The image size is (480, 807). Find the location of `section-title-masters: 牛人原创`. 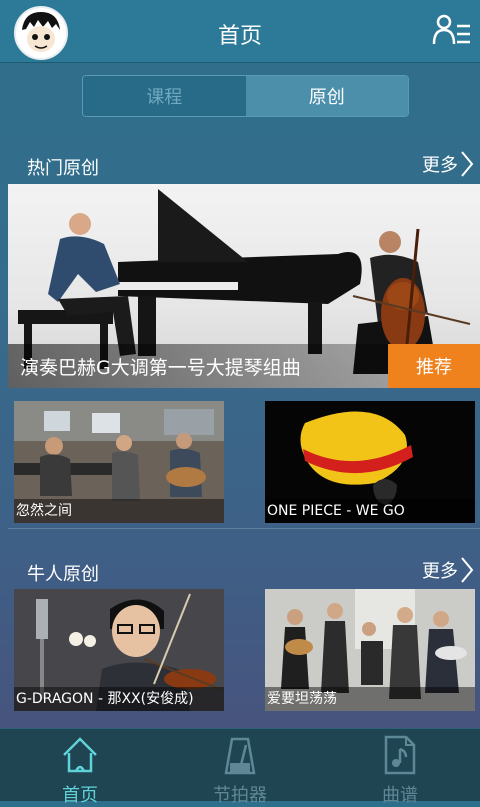

section-title-masters: 牛人原创 is located at coordinates (63, 574).